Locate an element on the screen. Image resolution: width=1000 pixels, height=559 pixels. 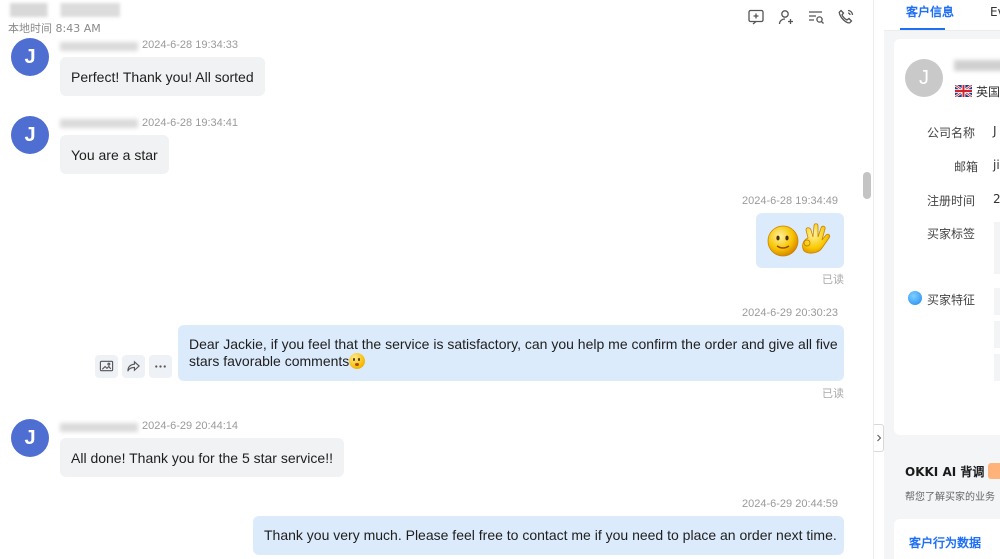
customer-name-redacted is located at coordinates (977, 65).